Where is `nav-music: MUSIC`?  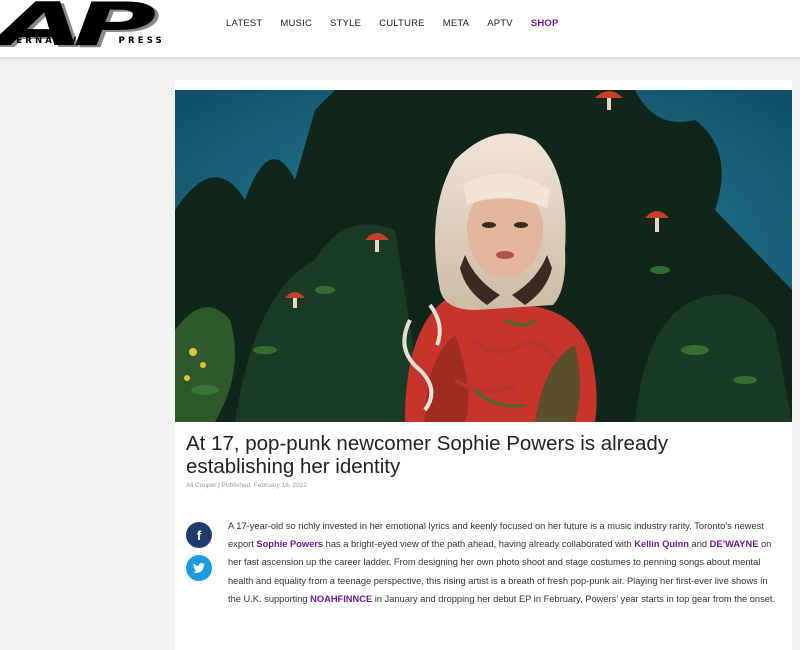 nav-music: MUSIC is located at coordinates (296, 23).